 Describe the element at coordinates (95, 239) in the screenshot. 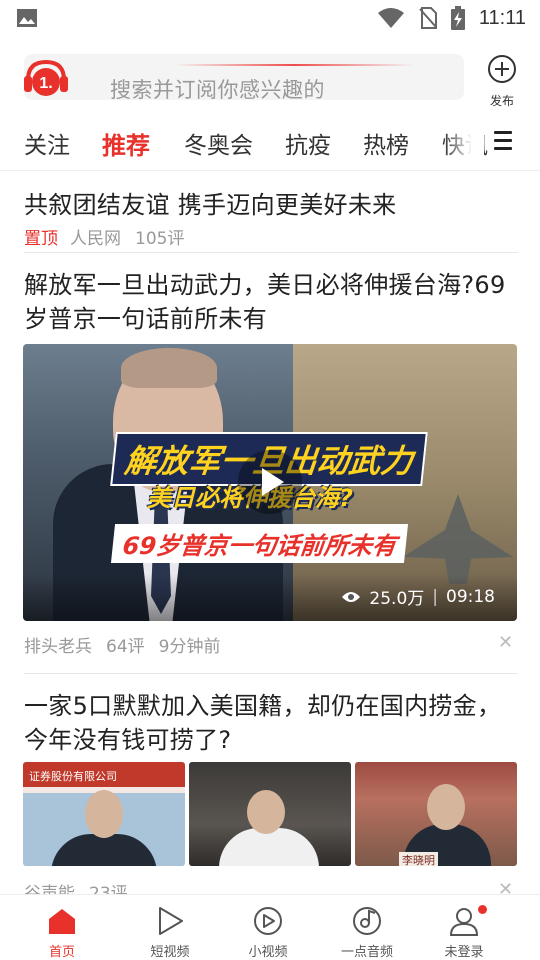

I see `news-source: 人民网` at that location.